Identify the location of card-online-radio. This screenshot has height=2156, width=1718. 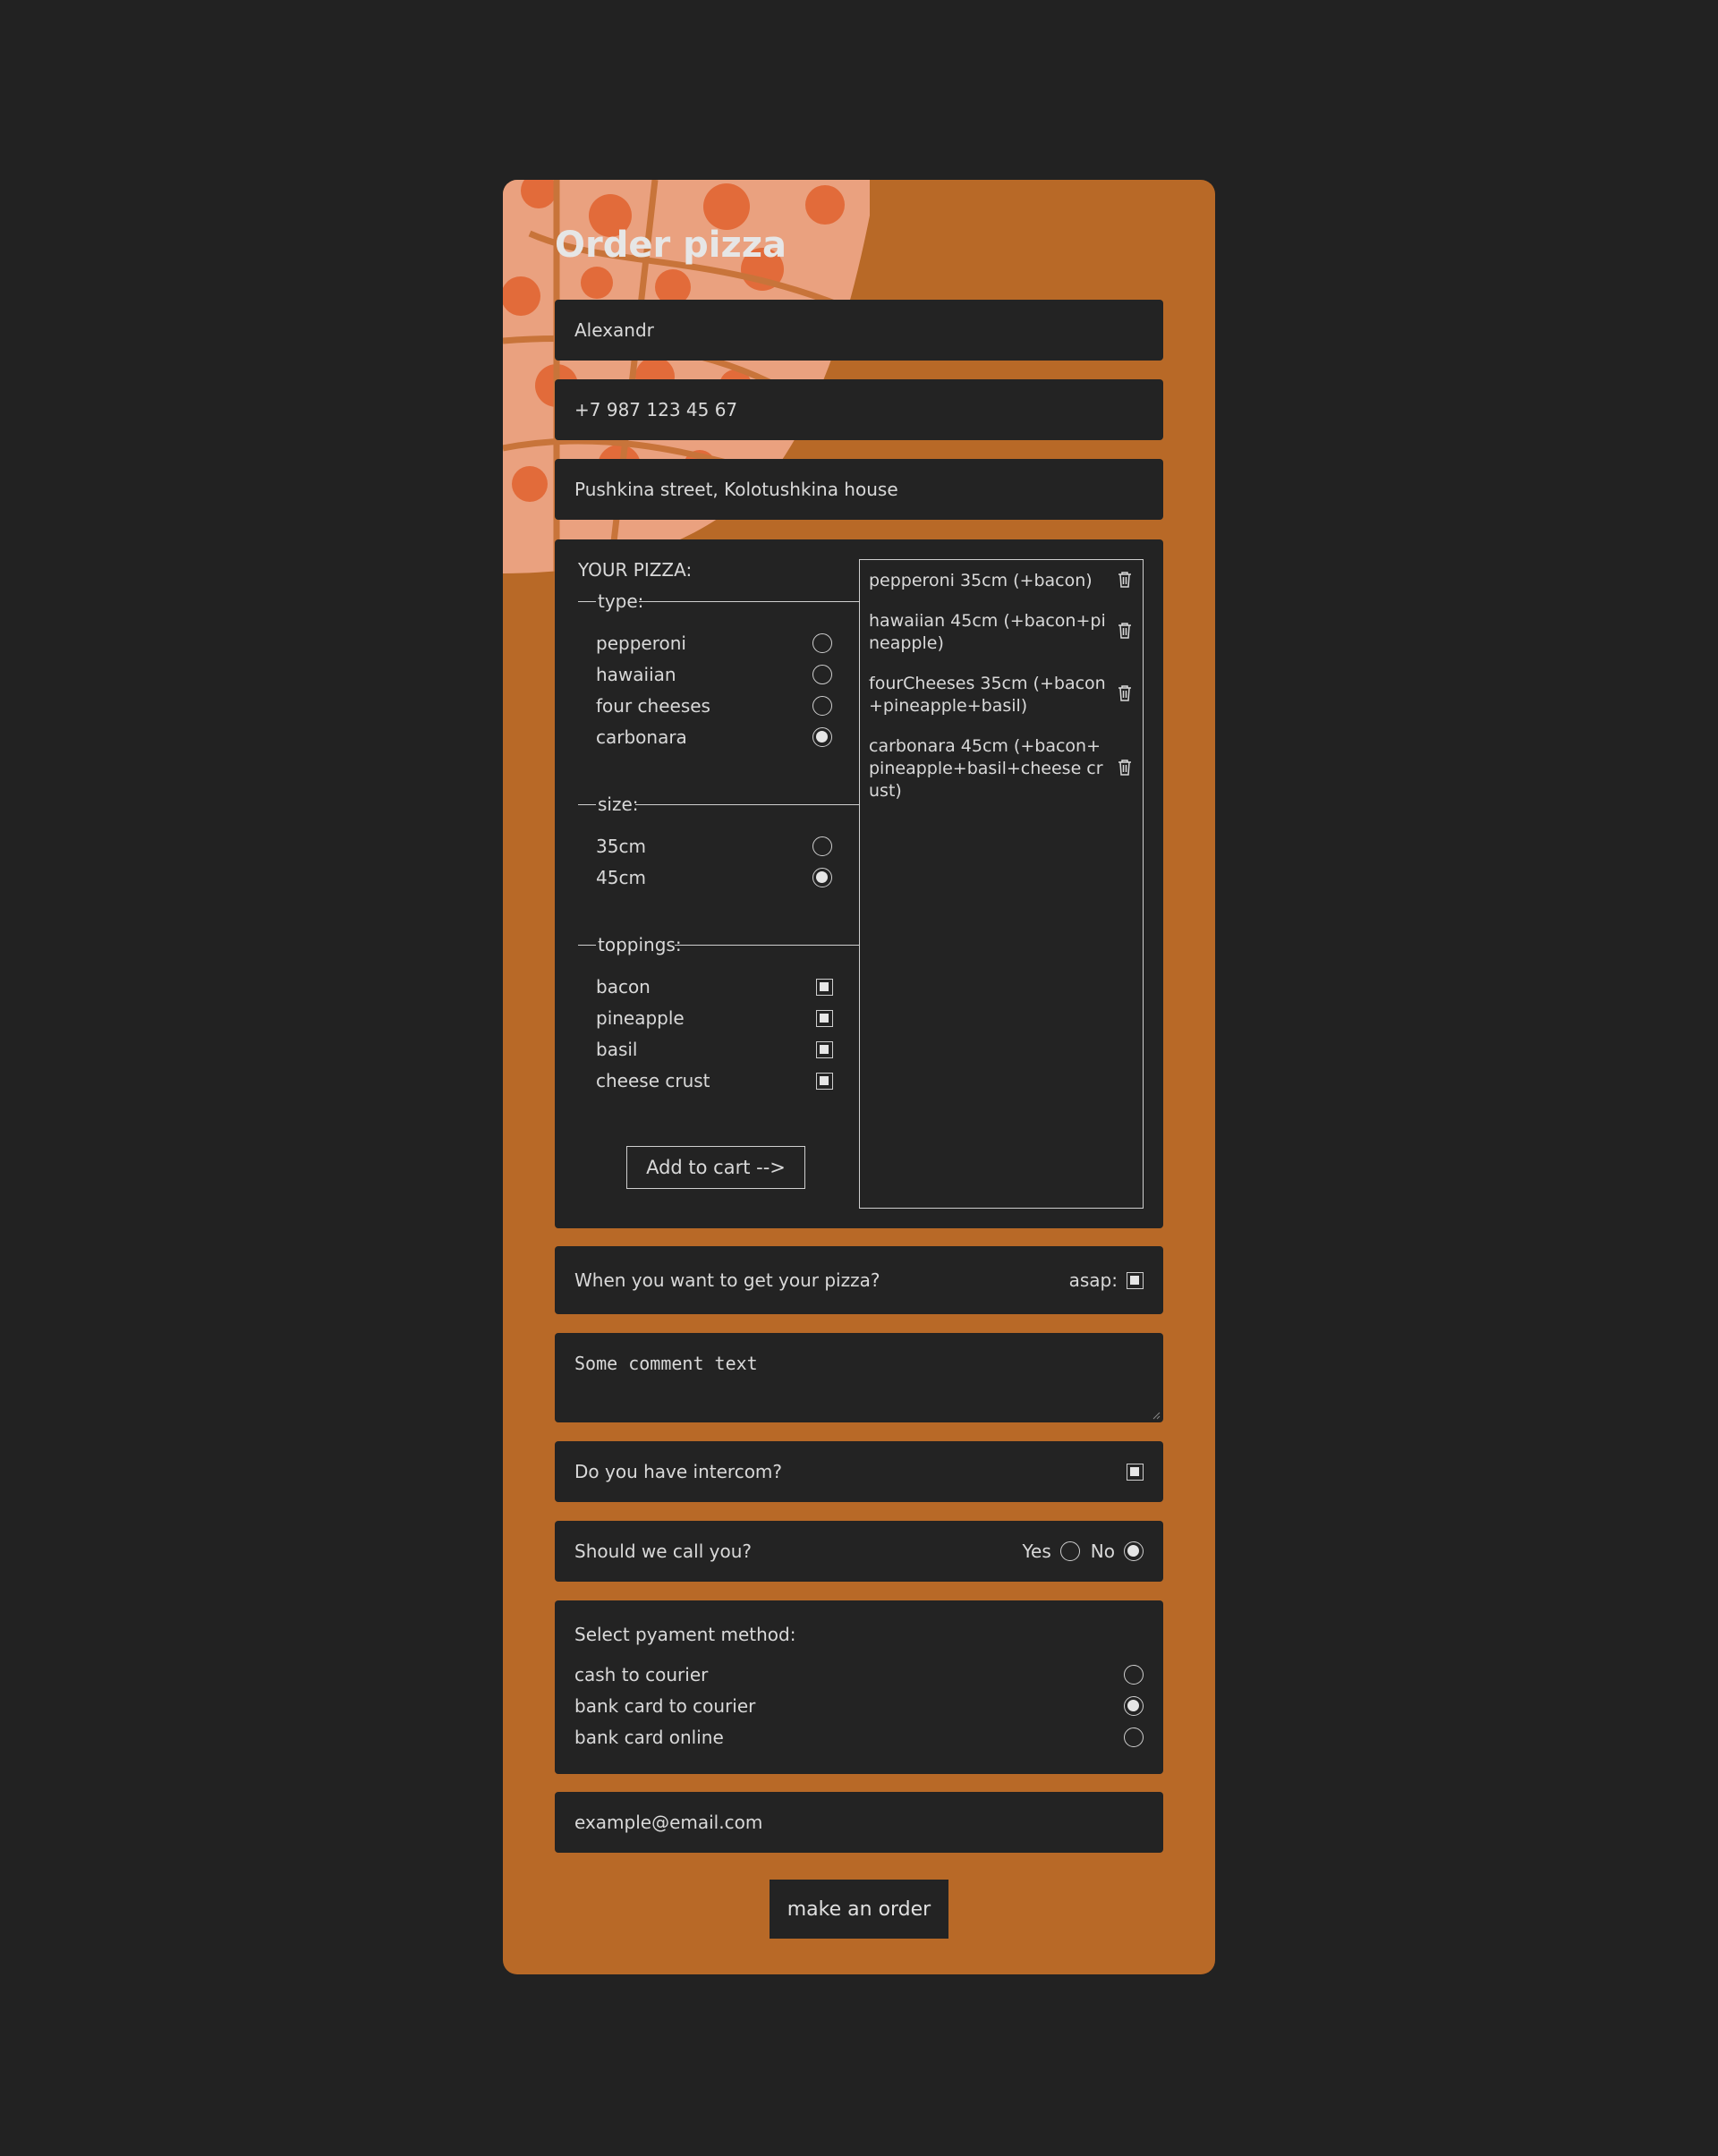
(1134, 1737).